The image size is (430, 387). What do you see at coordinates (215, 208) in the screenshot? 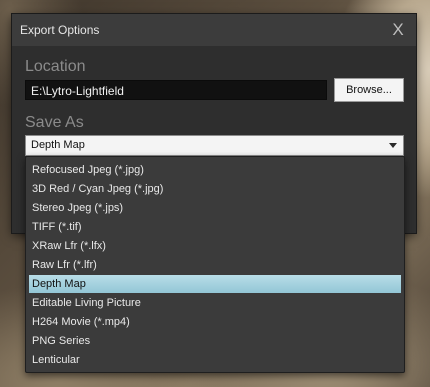
I see `dropdown-option: Stereo Jpeg (*.jps)` at bounding box center [215, 208].